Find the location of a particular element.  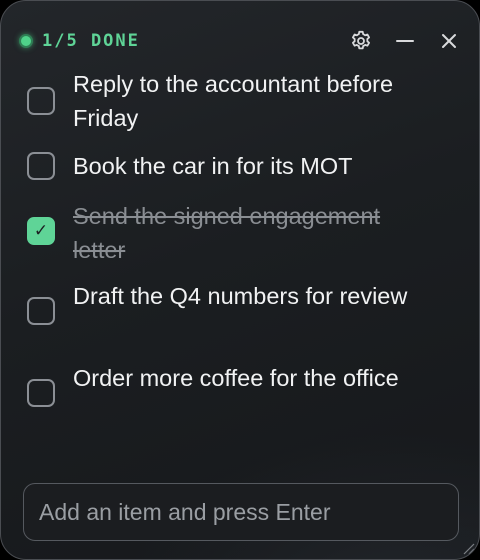

progress-label: 1/5 DONE is located at coordinates (91, 41).